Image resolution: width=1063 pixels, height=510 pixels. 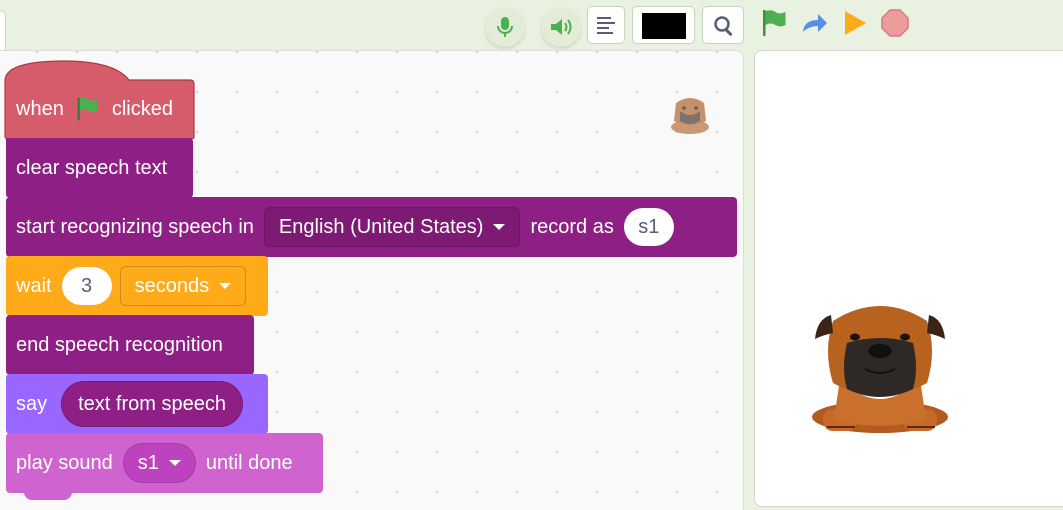 I want to click on block-bottom-notch, so click(x=48, y=496).